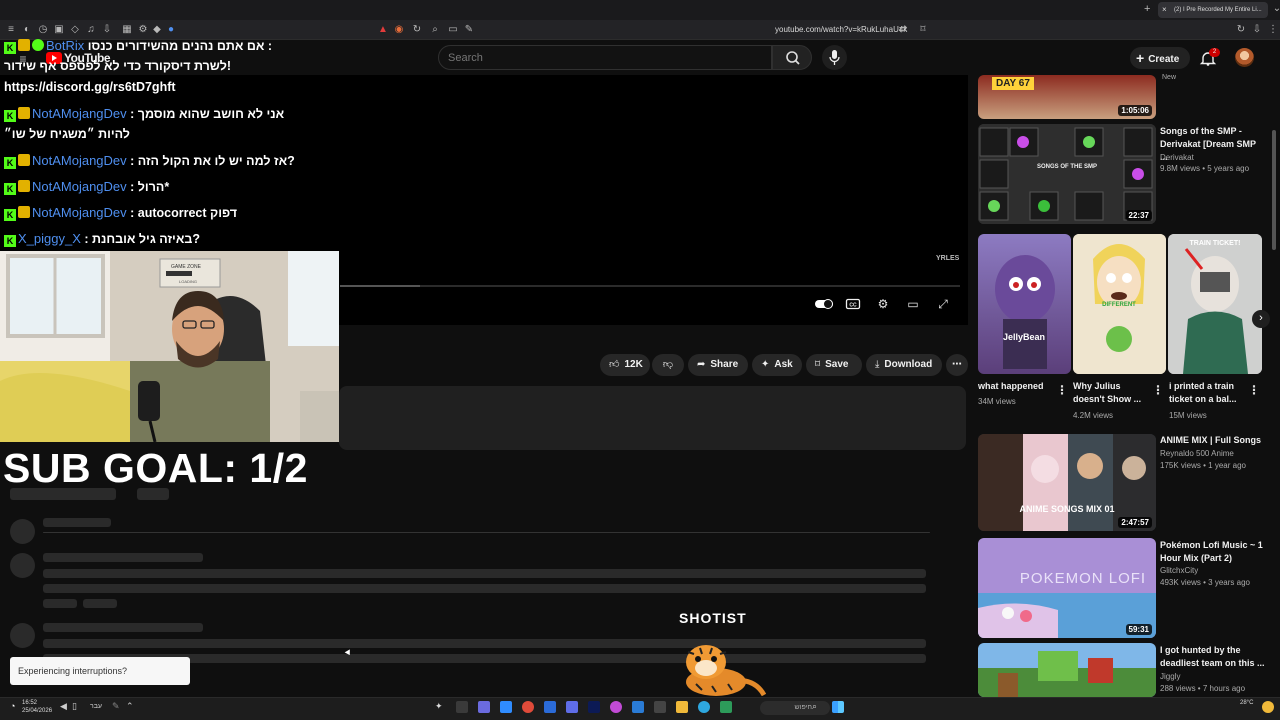  Describe the element at coordinates (841, 29) in the screenshot. I see `address-bar-url: youtube.com/watch?v=kRukLuhaU4k` at that location.